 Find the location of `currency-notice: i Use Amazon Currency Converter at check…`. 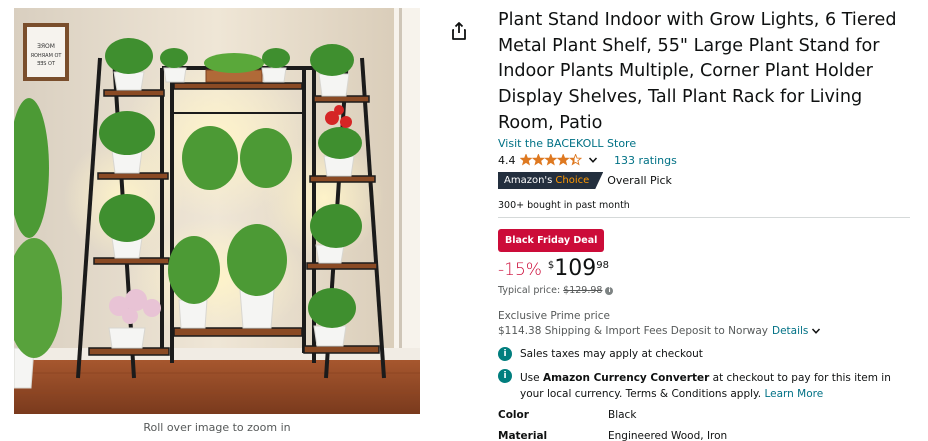

currency-notice: i Use Amazon Currency Converter at check… is located at coordinates (704, 385).